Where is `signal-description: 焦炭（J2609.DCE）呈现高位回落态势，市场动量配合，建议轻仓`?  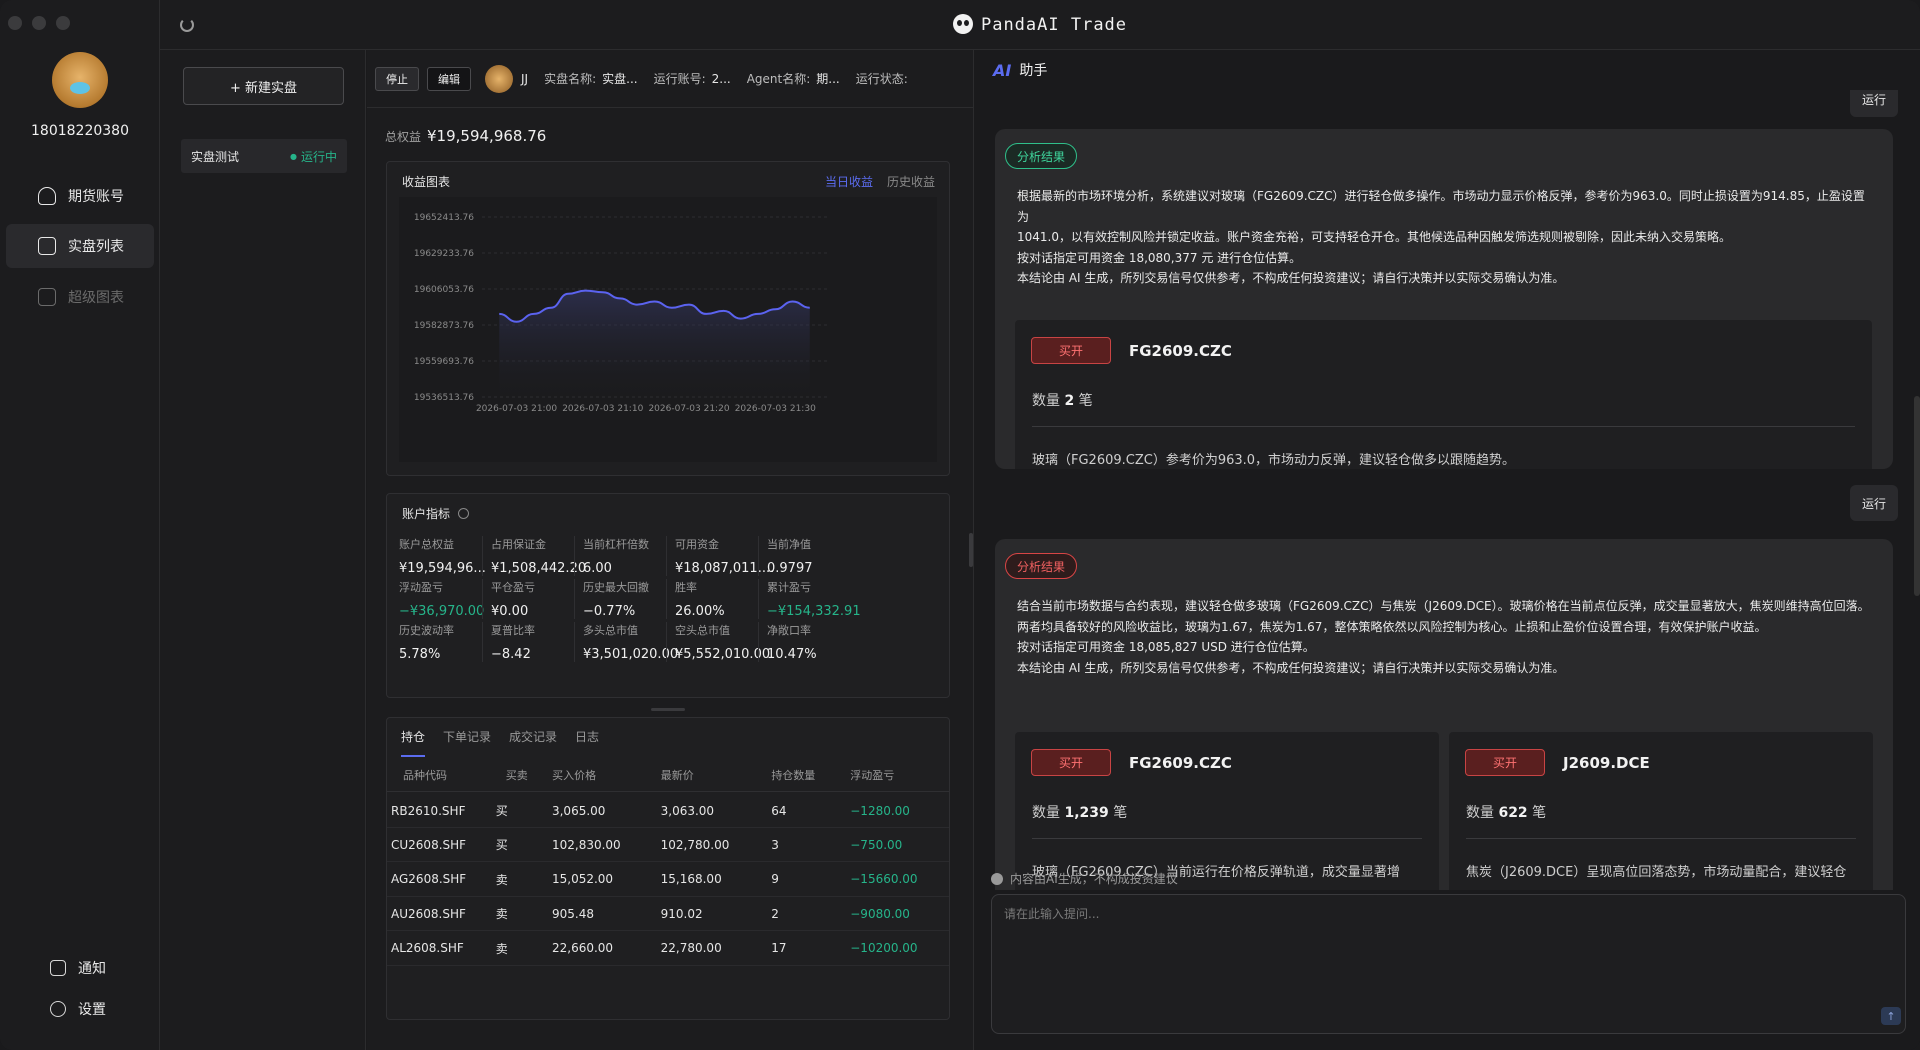 signal-description: 焦炭（J2609.DCE）呈现高位回落态势，市场动量配合，建议轻仓 is located at coordinates (1656, 872).